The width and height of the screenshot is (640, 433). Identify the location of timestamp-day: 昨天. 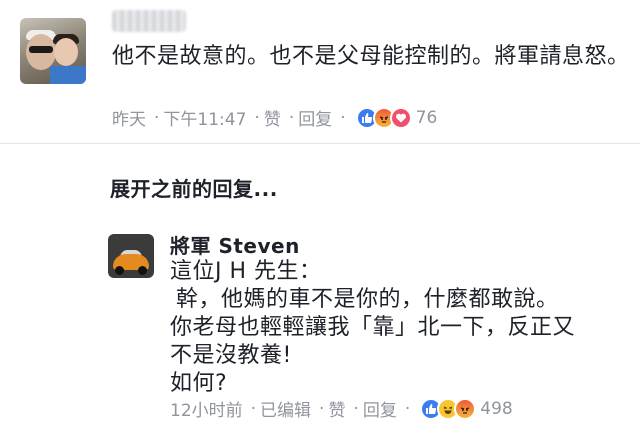
(129, 117).